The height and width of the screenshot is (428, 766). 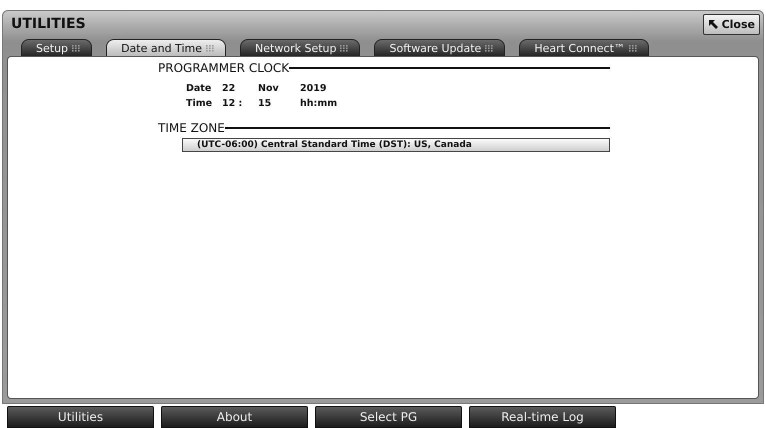 I want to click on tab: Network Setup, so click(x=300, y=47).